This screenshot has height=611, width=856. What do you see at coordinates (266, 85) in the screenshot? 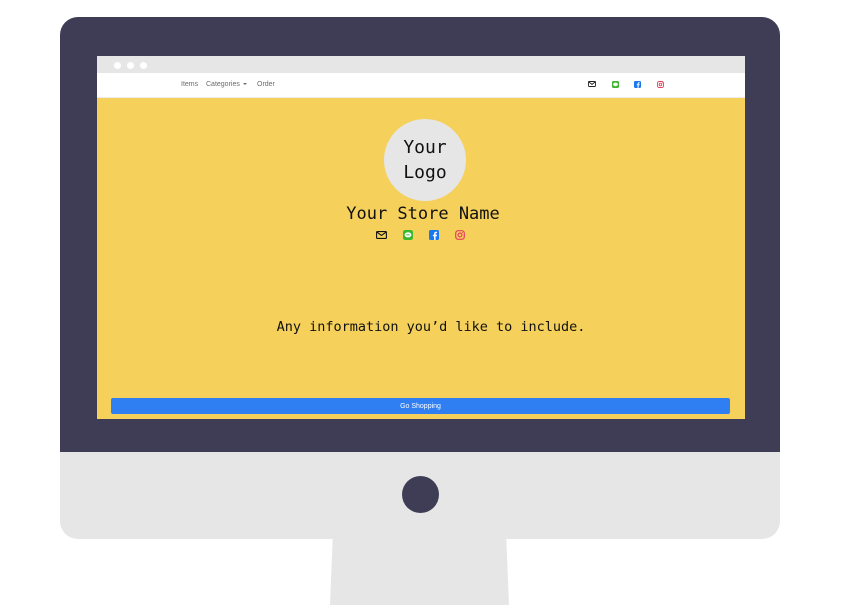
I see `nav-link-order: Order` at bounding box center [266, 85].